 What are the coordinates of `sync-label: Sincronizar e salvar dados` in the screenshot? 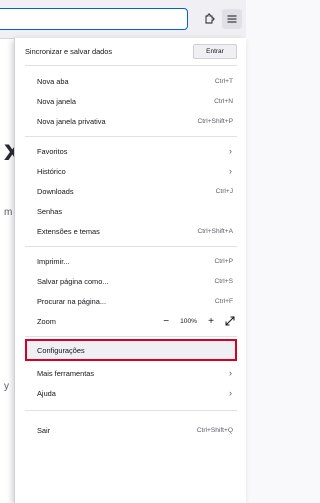 It's located at (69, 51).